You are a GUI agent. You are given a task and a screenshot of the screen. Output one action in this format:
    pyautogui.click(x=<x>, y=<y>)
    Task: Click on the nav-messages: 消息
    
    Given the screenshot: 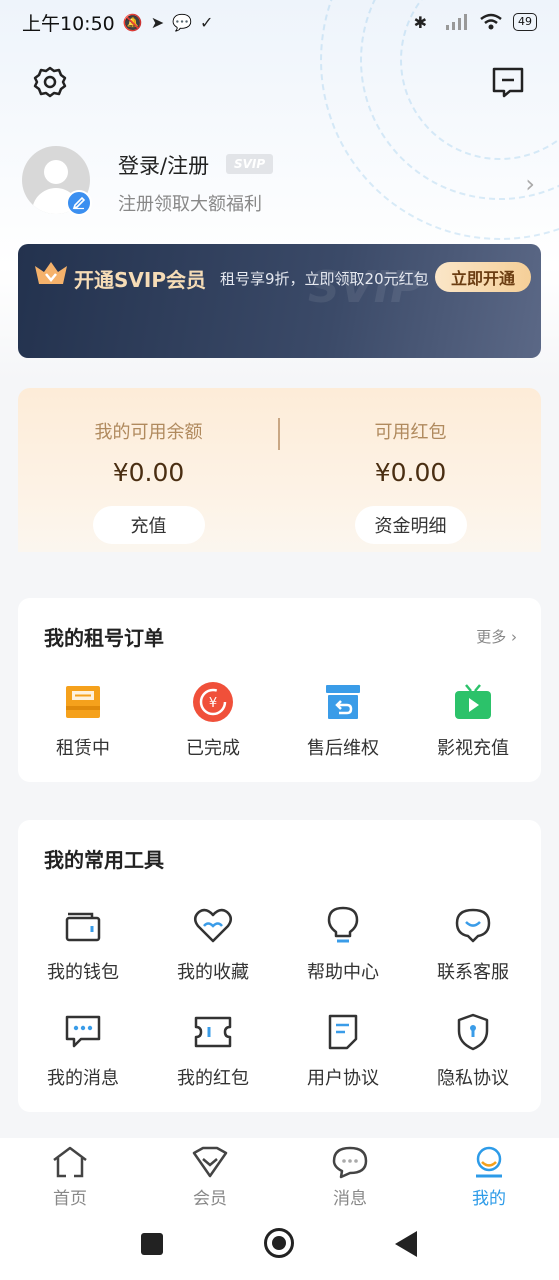 What is the action you would take?
    pyautogui.click(x=350, y=1175)
    